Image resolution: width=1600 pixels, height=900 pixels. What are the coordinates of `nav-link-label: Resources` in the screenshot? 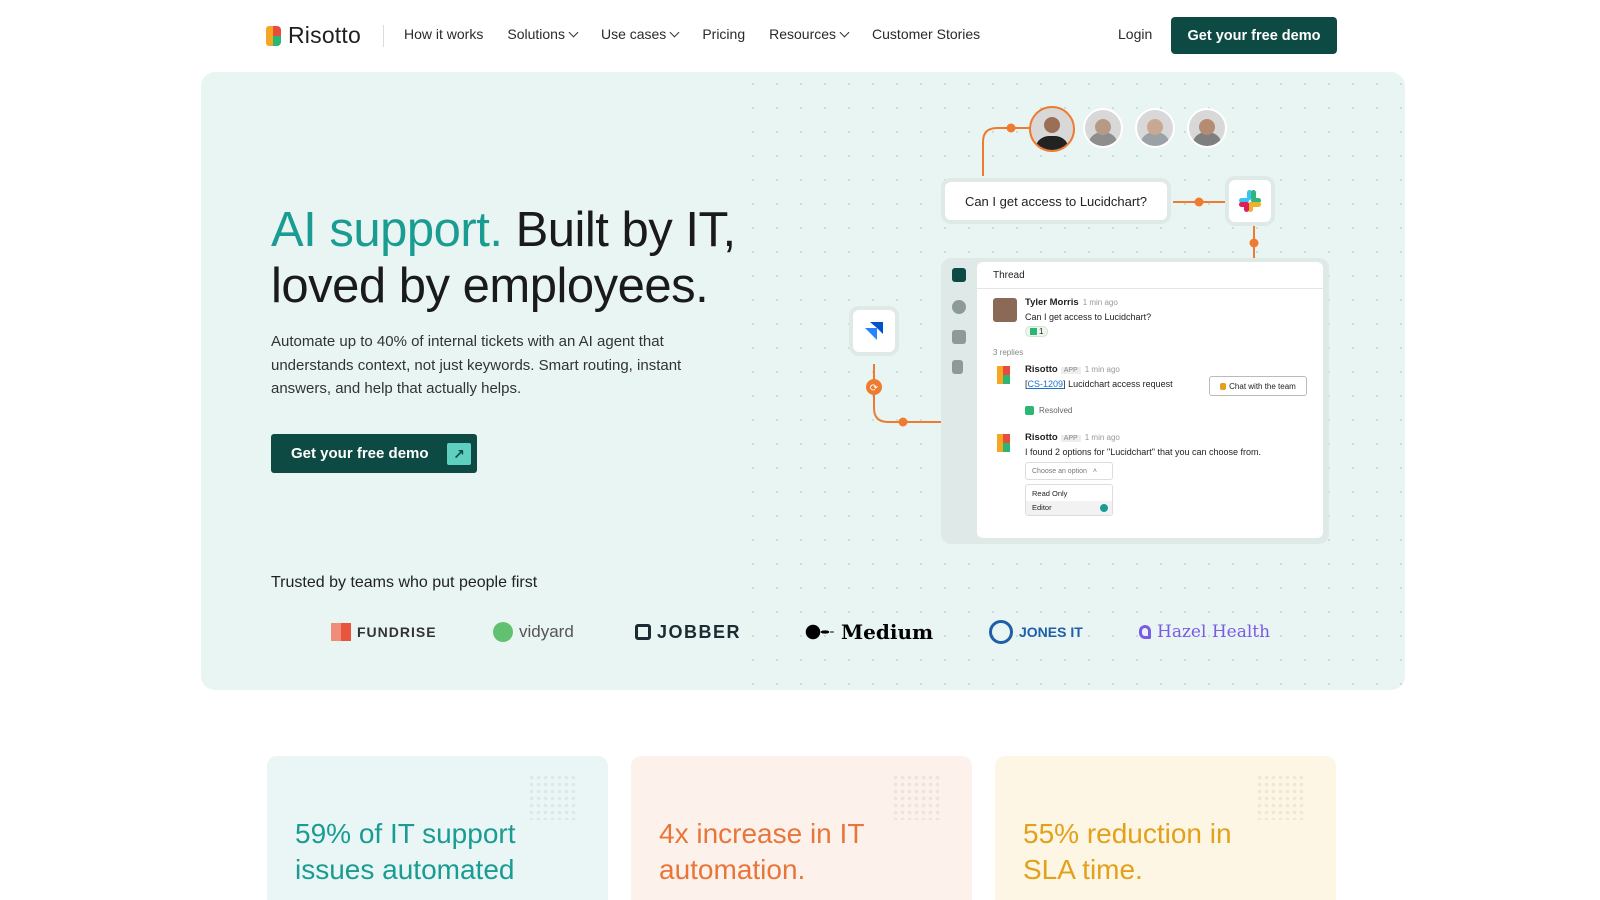 It's located at (803, 34).